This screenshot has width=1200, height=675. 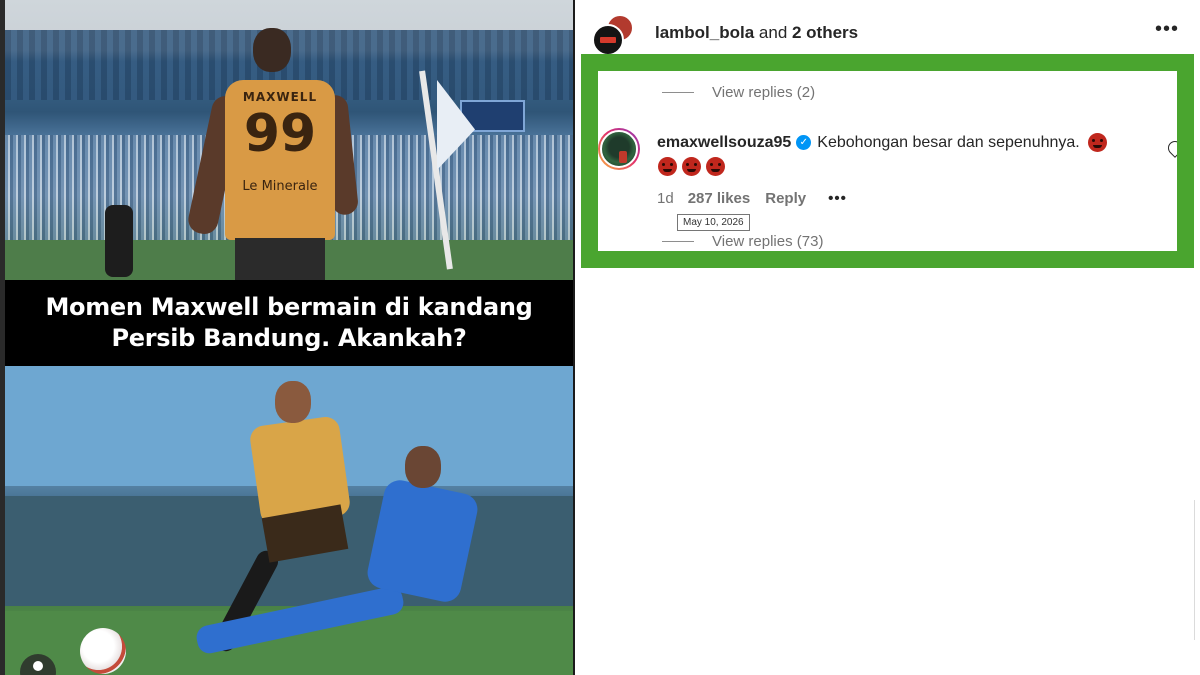 I want to click on comment-text: Kebohongan besar dan sepenuhnya., so click(x=948, y=142).